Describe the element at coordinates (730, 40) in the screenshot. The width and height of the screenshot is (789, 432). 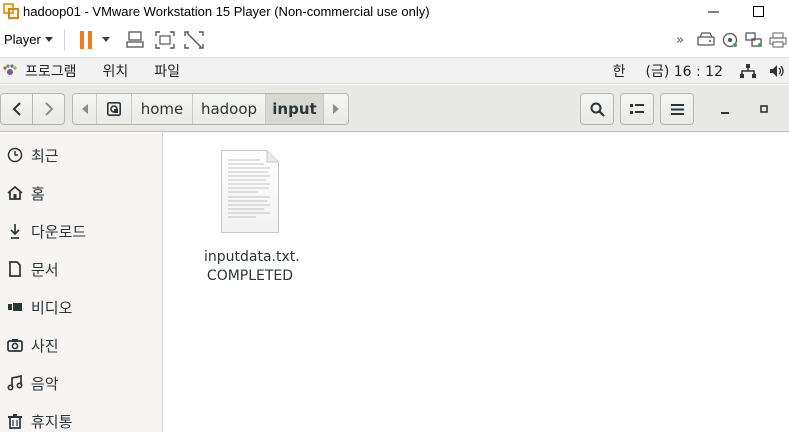
I see `cd-dvd-icon` at that location.